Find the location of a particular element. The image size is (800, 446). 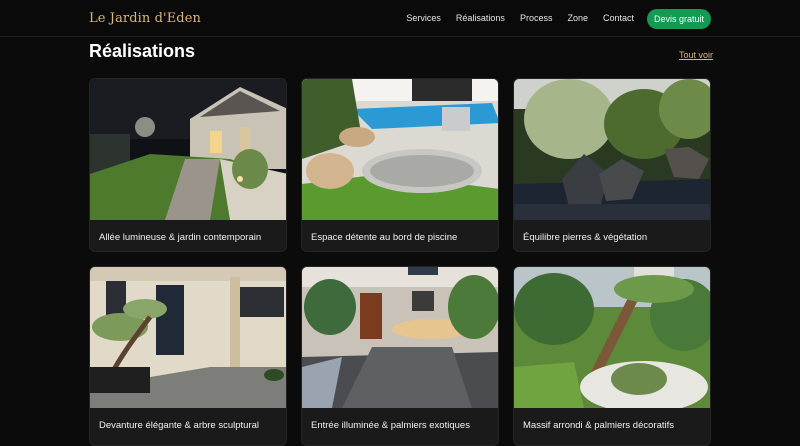

facade-bonsai-photo is located at coordinates (188, 337).